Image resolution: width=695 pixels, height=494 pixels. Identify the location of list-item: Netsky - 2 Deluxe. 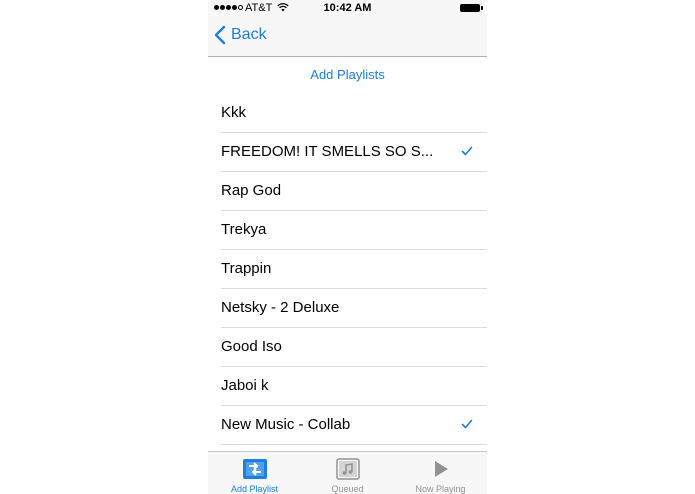
(354, 308).